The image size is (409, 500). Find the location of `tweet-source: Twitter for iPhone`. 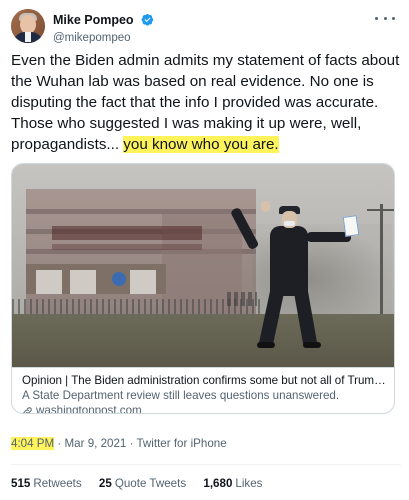

tweet-source: Twitter for iPhone is located at coordinates (181, 443).